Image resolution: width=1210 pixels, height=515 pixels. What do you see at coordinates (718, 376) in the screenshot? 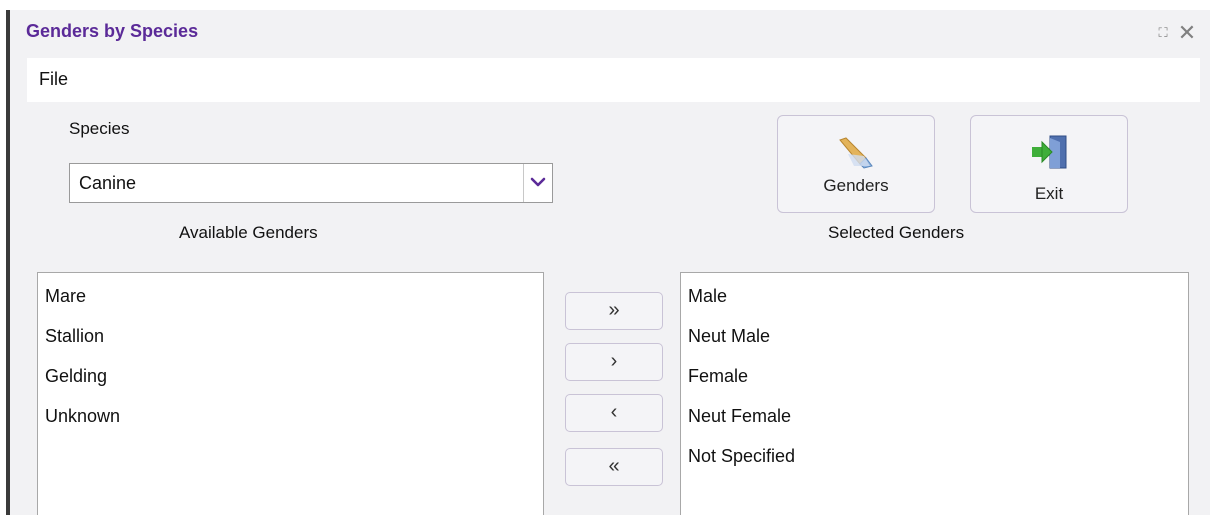
I see `list-item: Female` at bounding box center [718, 376].